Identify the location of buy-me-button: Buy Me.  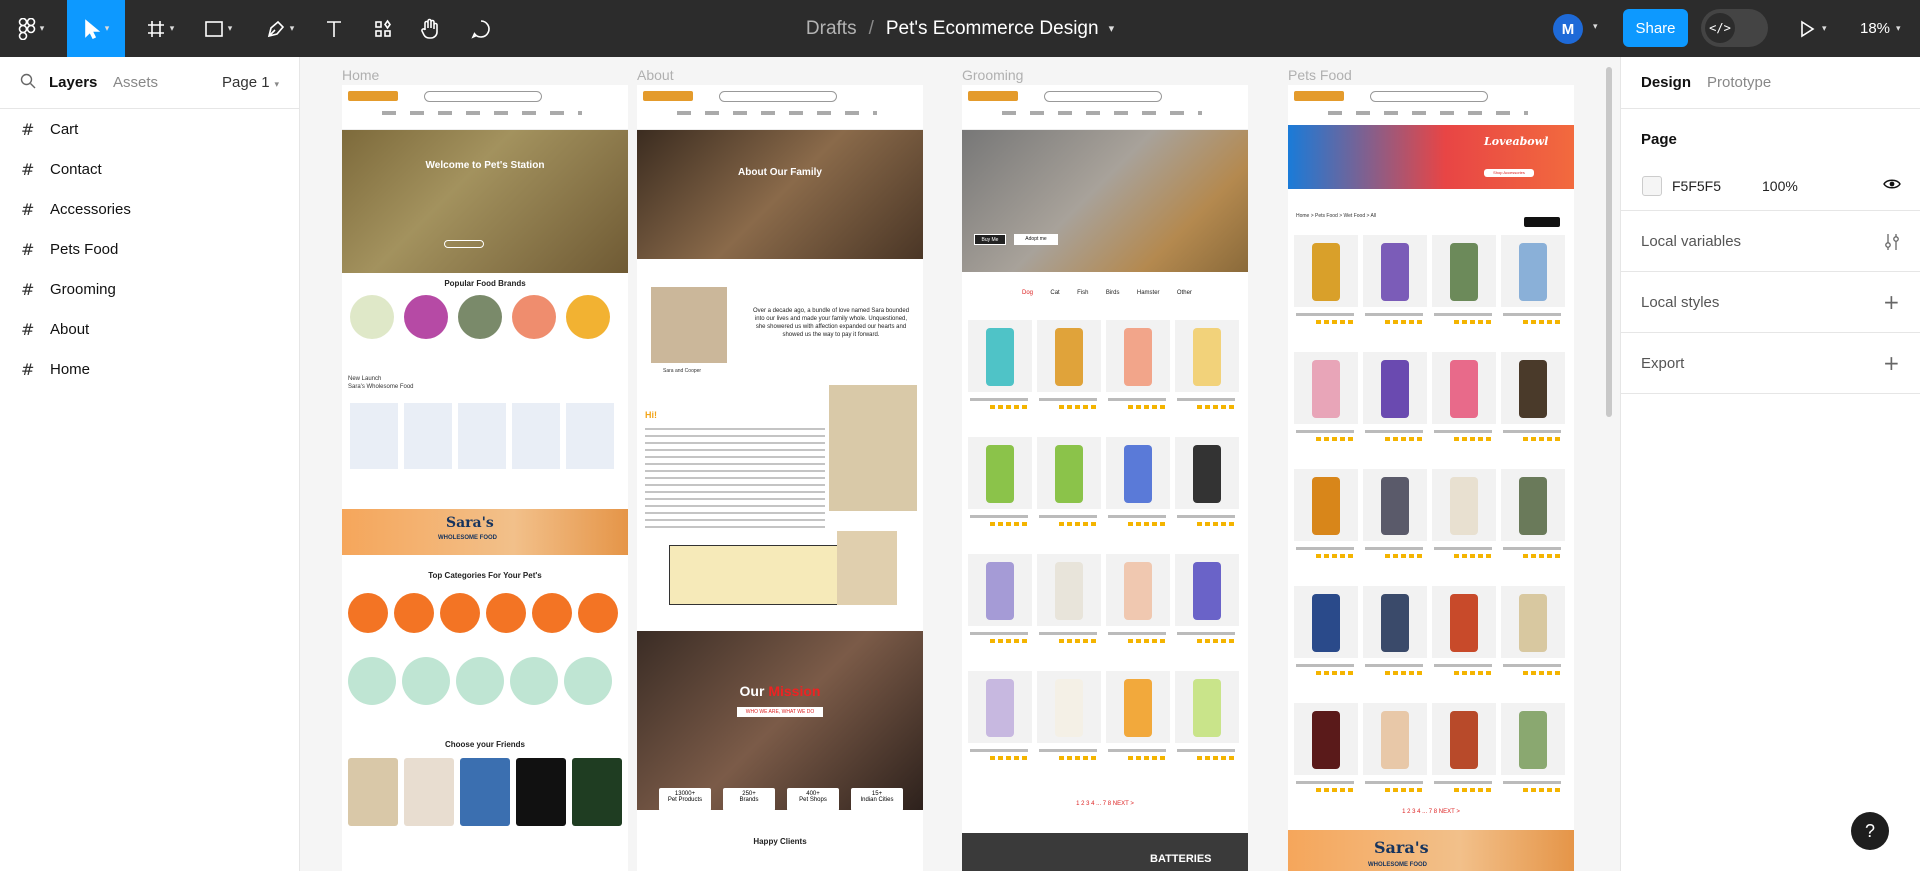
(990, 239).